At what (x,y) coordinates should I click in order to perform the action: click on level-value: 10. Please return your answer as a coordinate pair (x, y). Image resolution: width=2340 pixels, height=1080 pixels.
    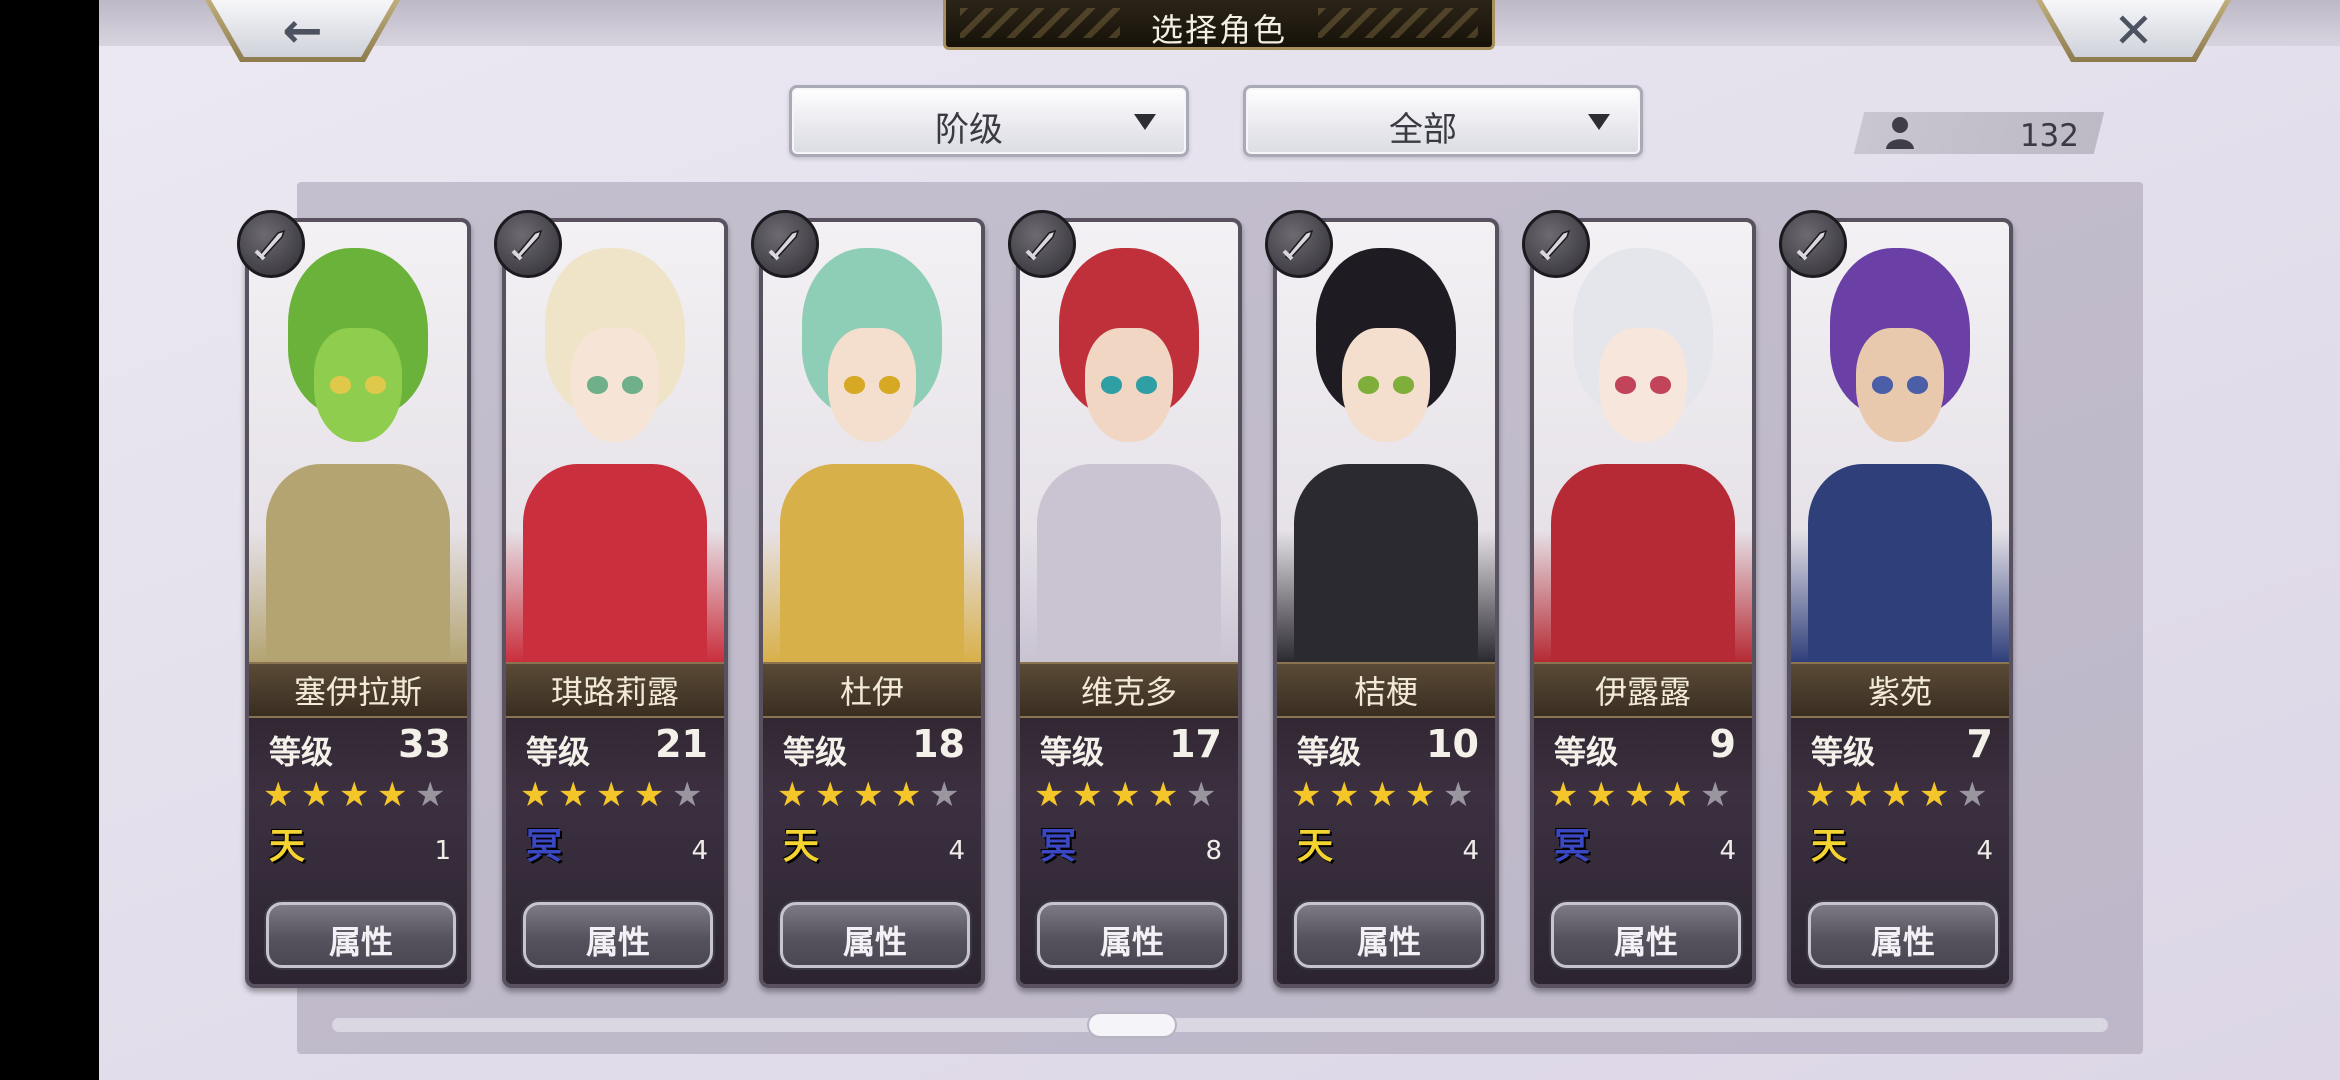
    Looking at the image, I should click on (1452, 744).